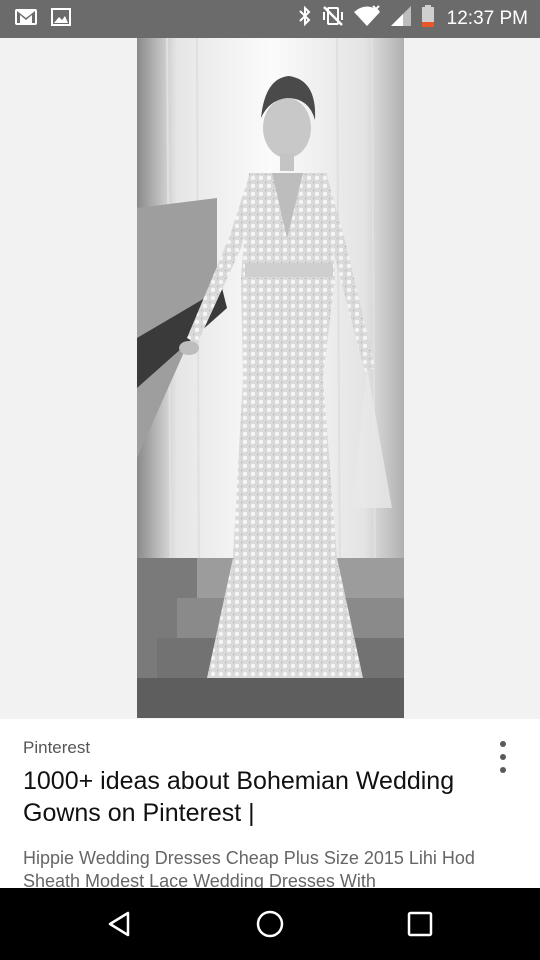 Image resolution: width=540 pixels, height=960 pixels. What do you see at coordinates (270, 19) in the screenshot?
I see `status-bar: 12:37 PM` at bounding box center [270, 19].